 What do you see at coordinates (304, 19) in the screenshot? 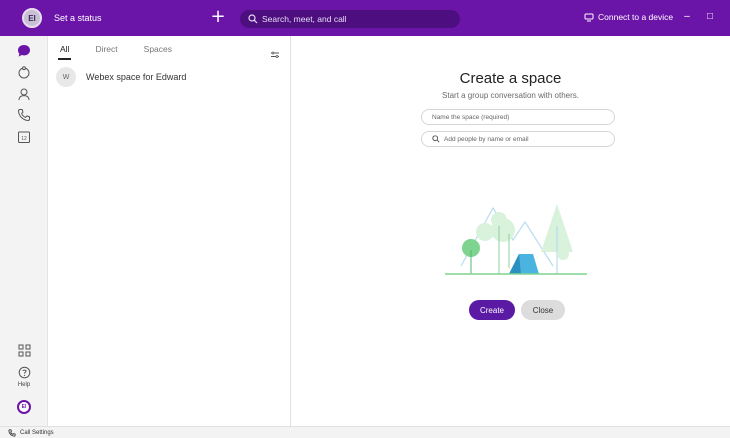
I see `search-placeholder: Search, meet, and call` at bounding box center [304, 19].